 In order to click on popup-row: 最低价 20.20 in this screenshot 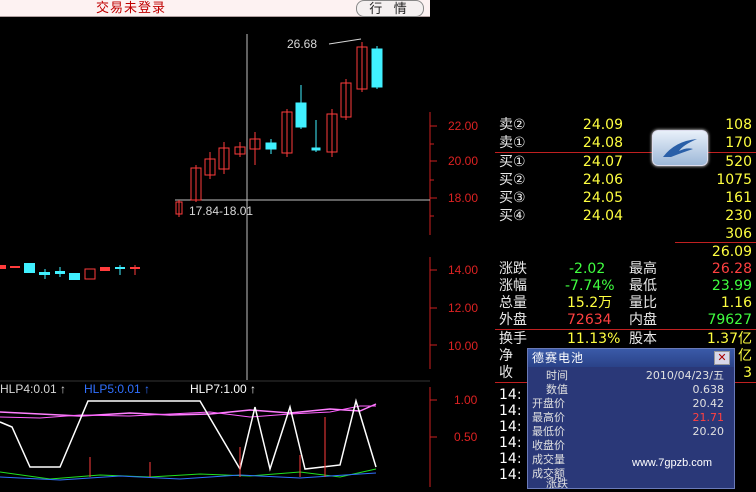, I will do `click(628, 432)`.